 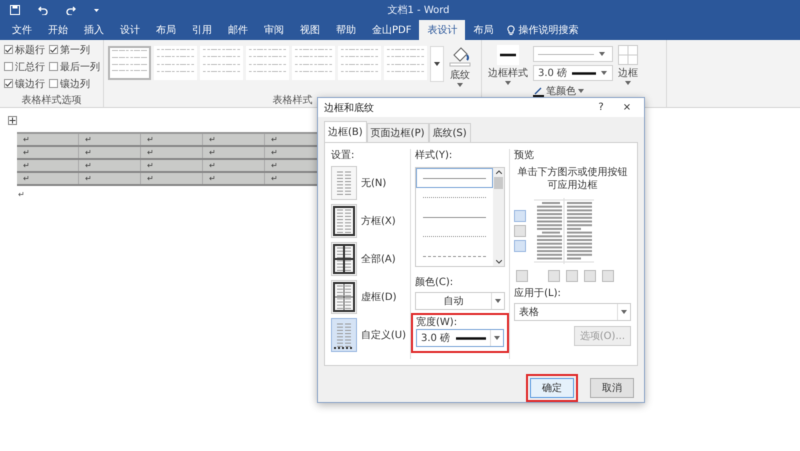 I want to click on dialog-tab: 页面边框(P), so click(x=397, y=132).